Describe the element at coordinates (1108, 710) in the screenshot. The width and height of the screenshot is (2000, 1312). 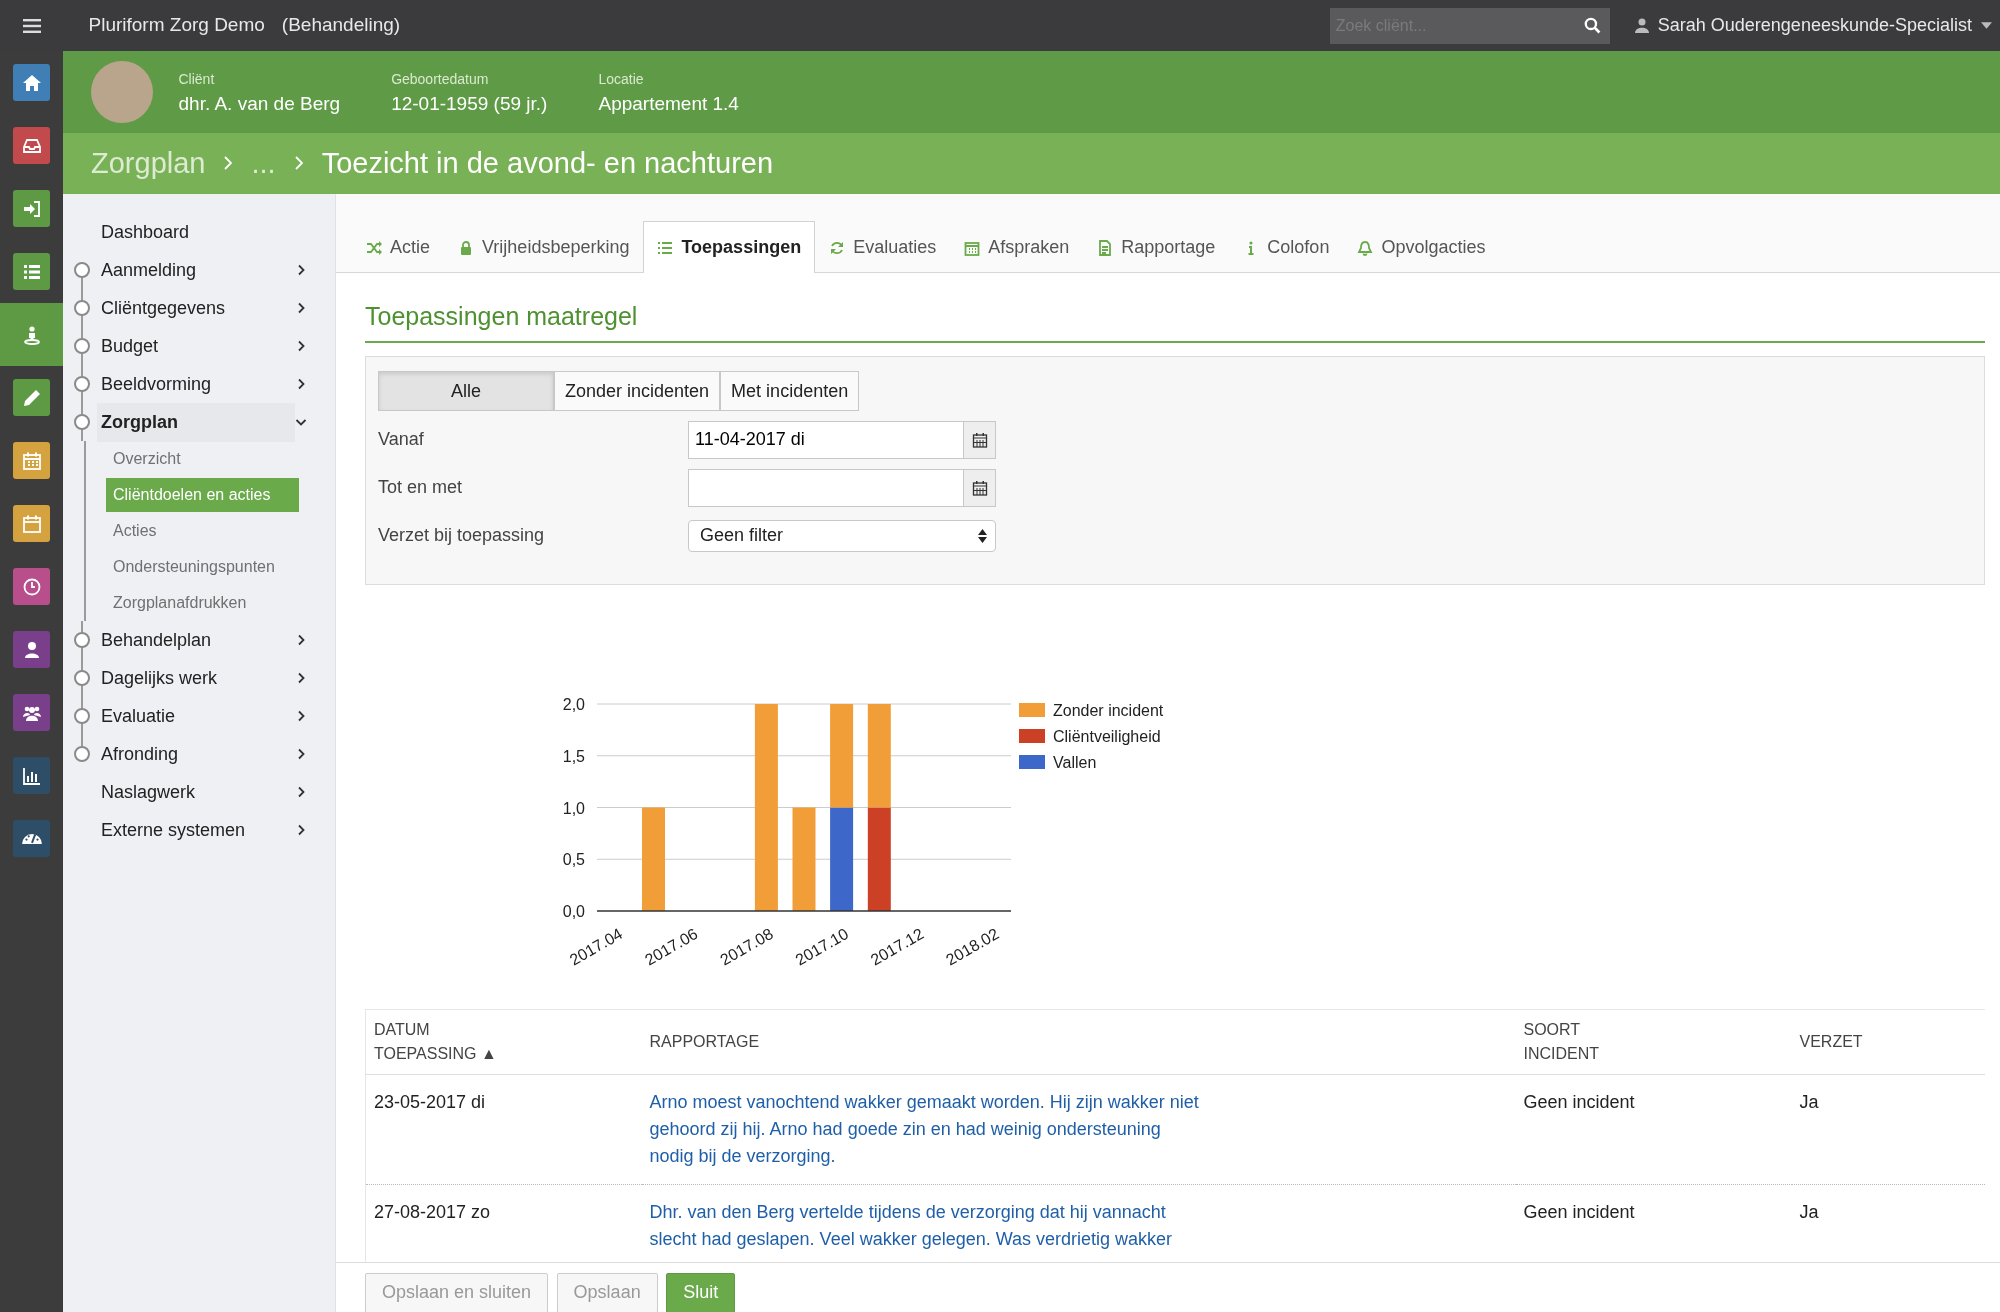
I see `legend-label: Zonder incident` at that location.